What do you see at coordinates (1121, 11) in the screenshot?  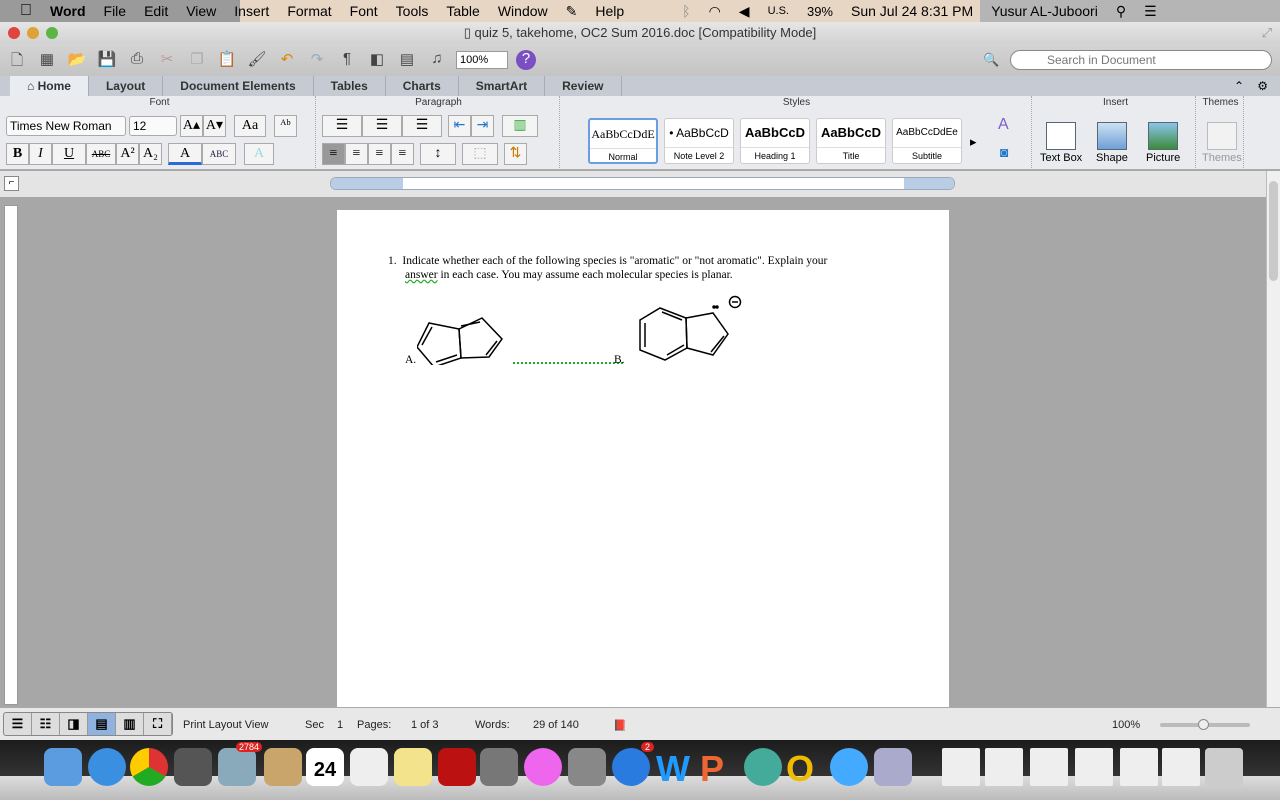 I see `spotlight-icon: ⚲` at bounding box center [1121, 11].